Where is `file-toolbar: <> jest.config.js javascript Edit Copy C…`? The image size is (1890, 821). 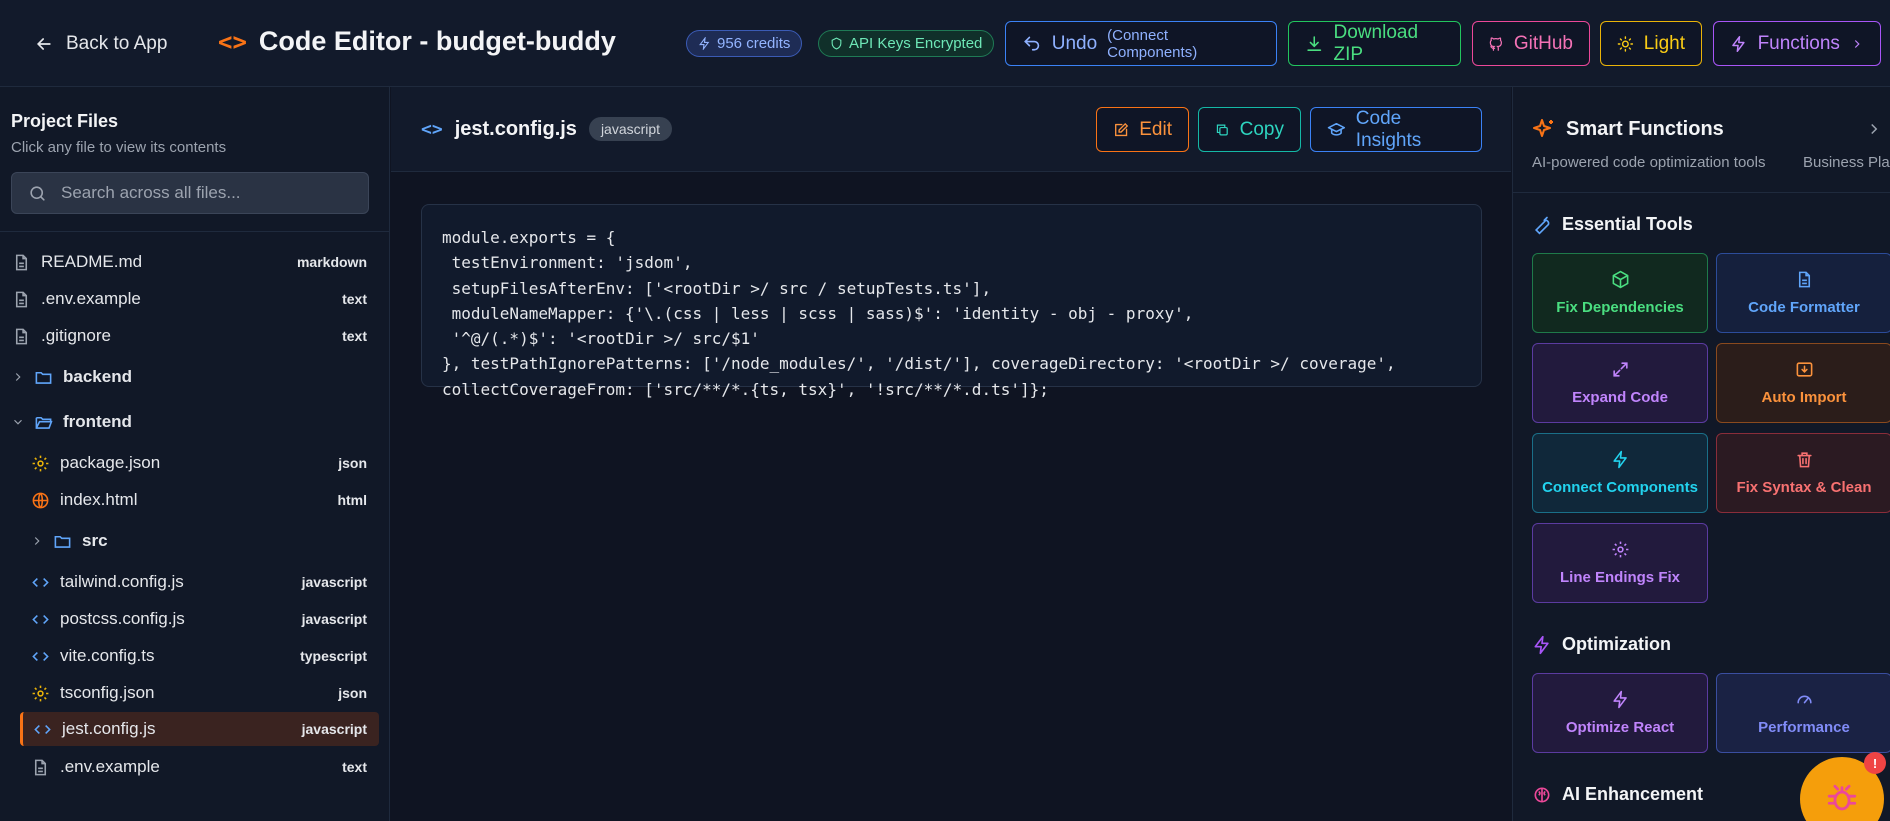 file-toolbar: <> jest.config.js javascript Edit Copy C… is located at coordinates (951, 129).